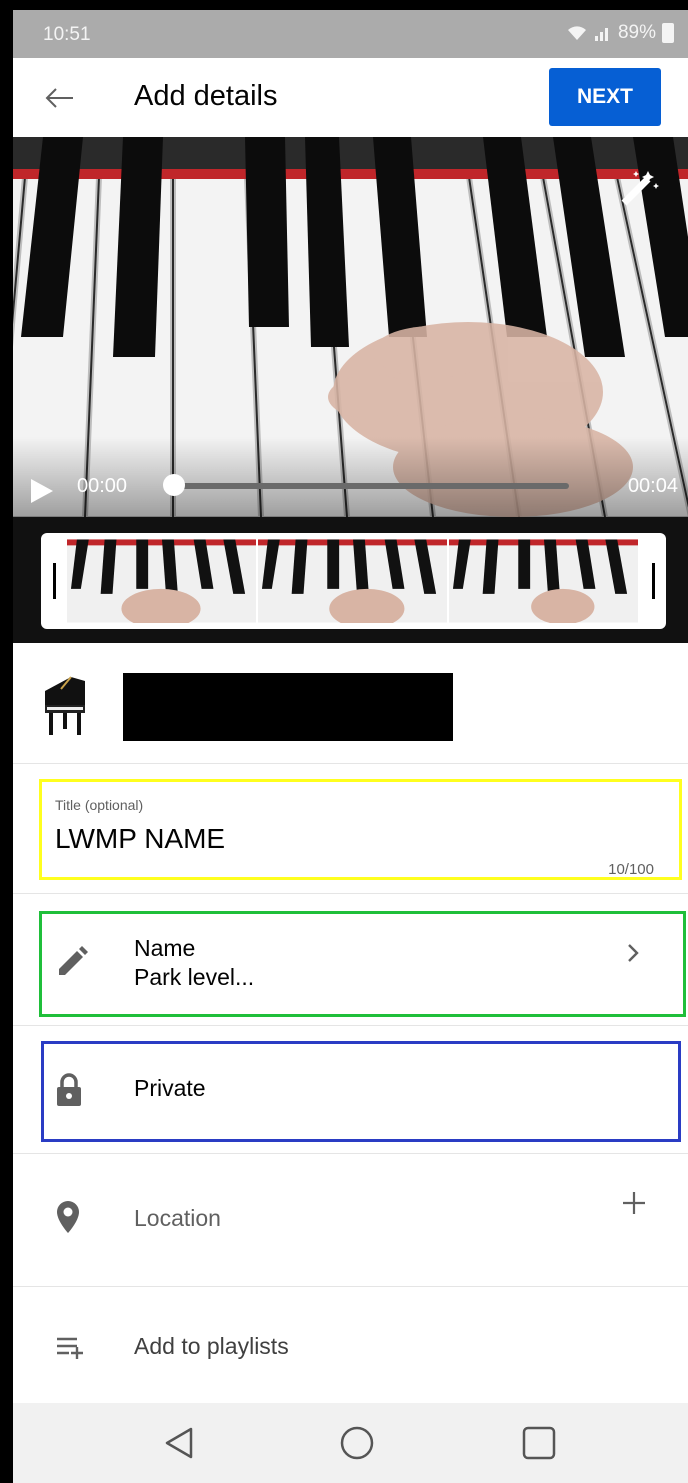 The image size is (688, 1483). I want to click on trim-handle-right, so click(653, 581).